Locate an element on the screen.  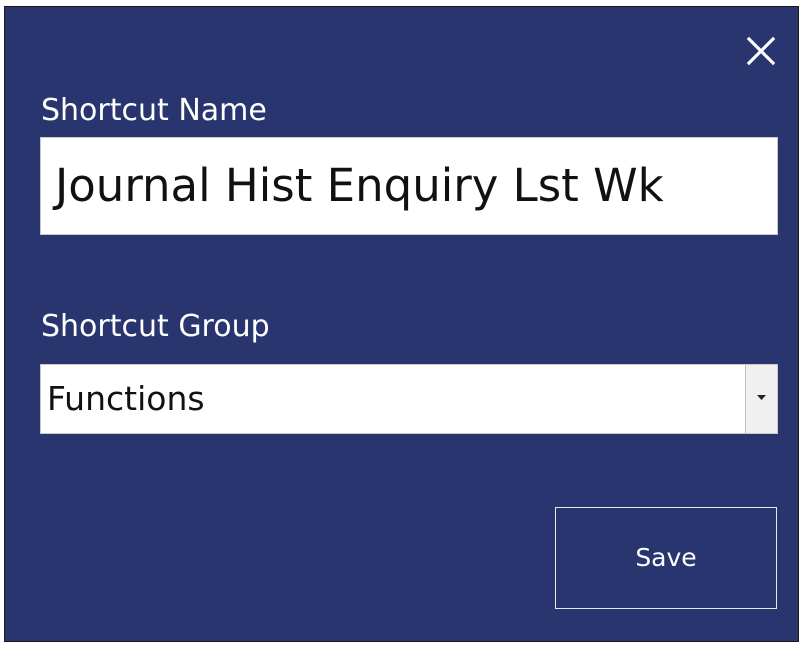
save-button: Save is located at coordinates (666, 558).